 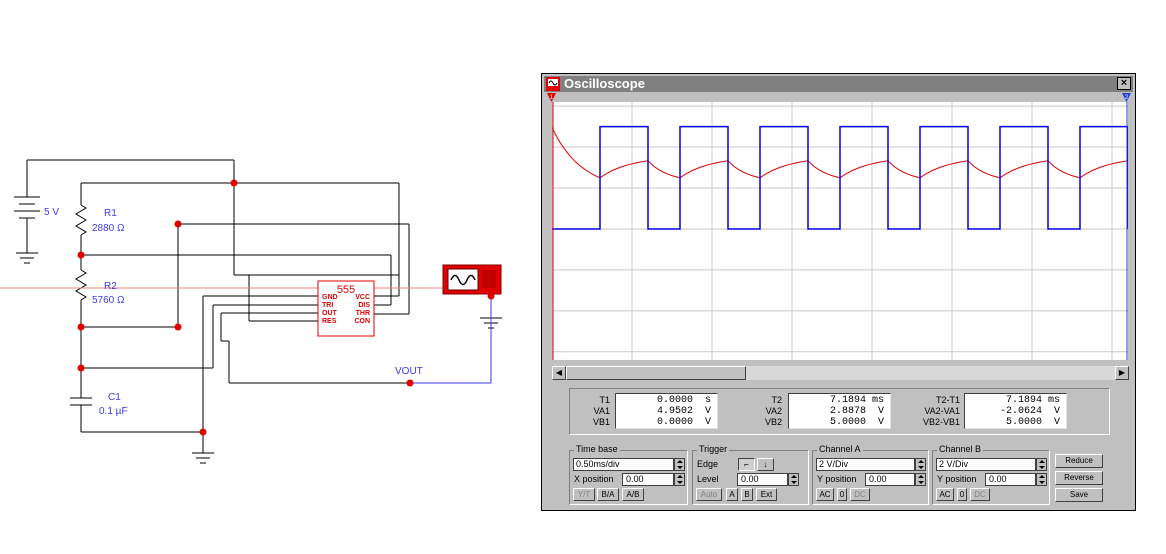 What do you see at coordinates (708, 479) in the screenshot?
I see `level-label: Level` at bounding box center [708, 479].